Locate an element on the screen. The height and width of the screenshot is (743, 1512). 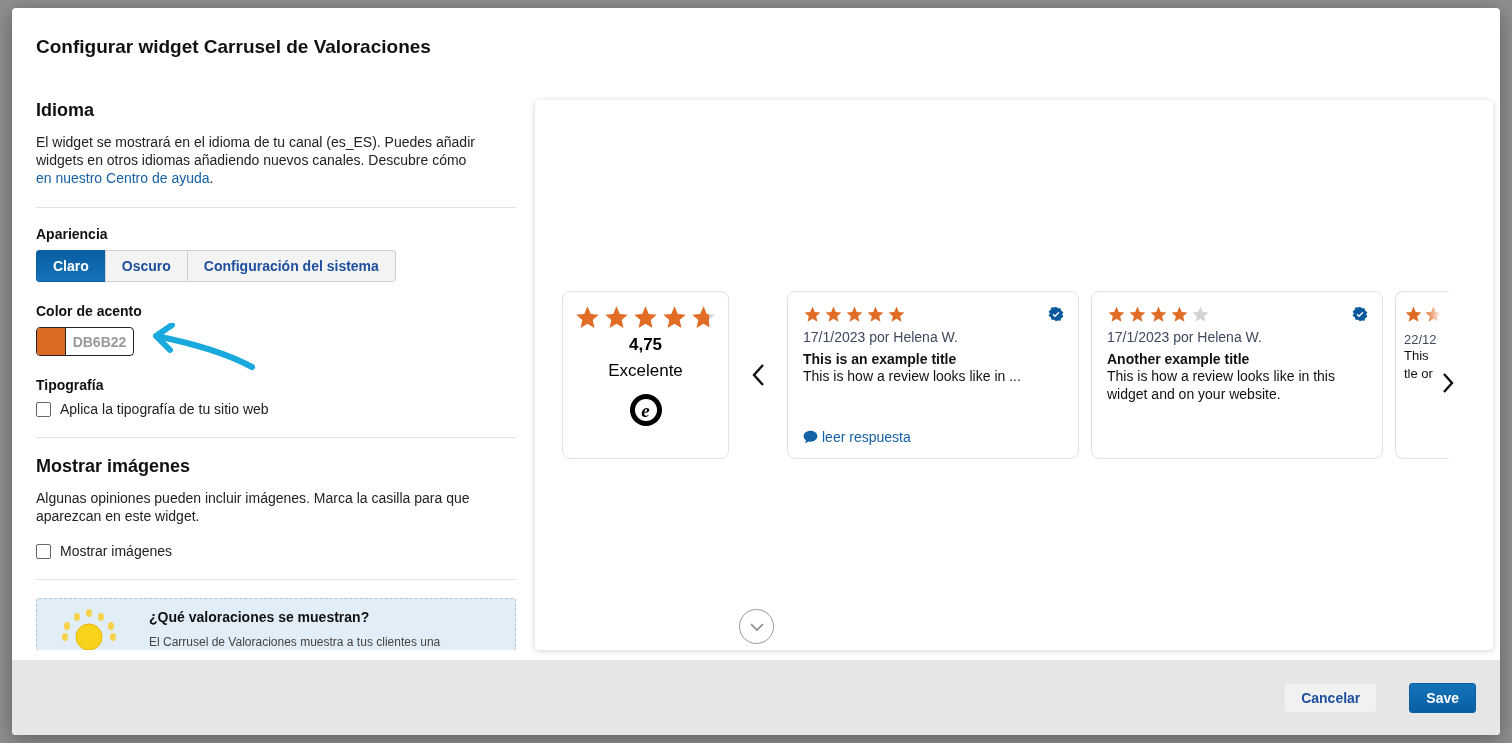
brand-logo: e is located at coordinates (645, 410).